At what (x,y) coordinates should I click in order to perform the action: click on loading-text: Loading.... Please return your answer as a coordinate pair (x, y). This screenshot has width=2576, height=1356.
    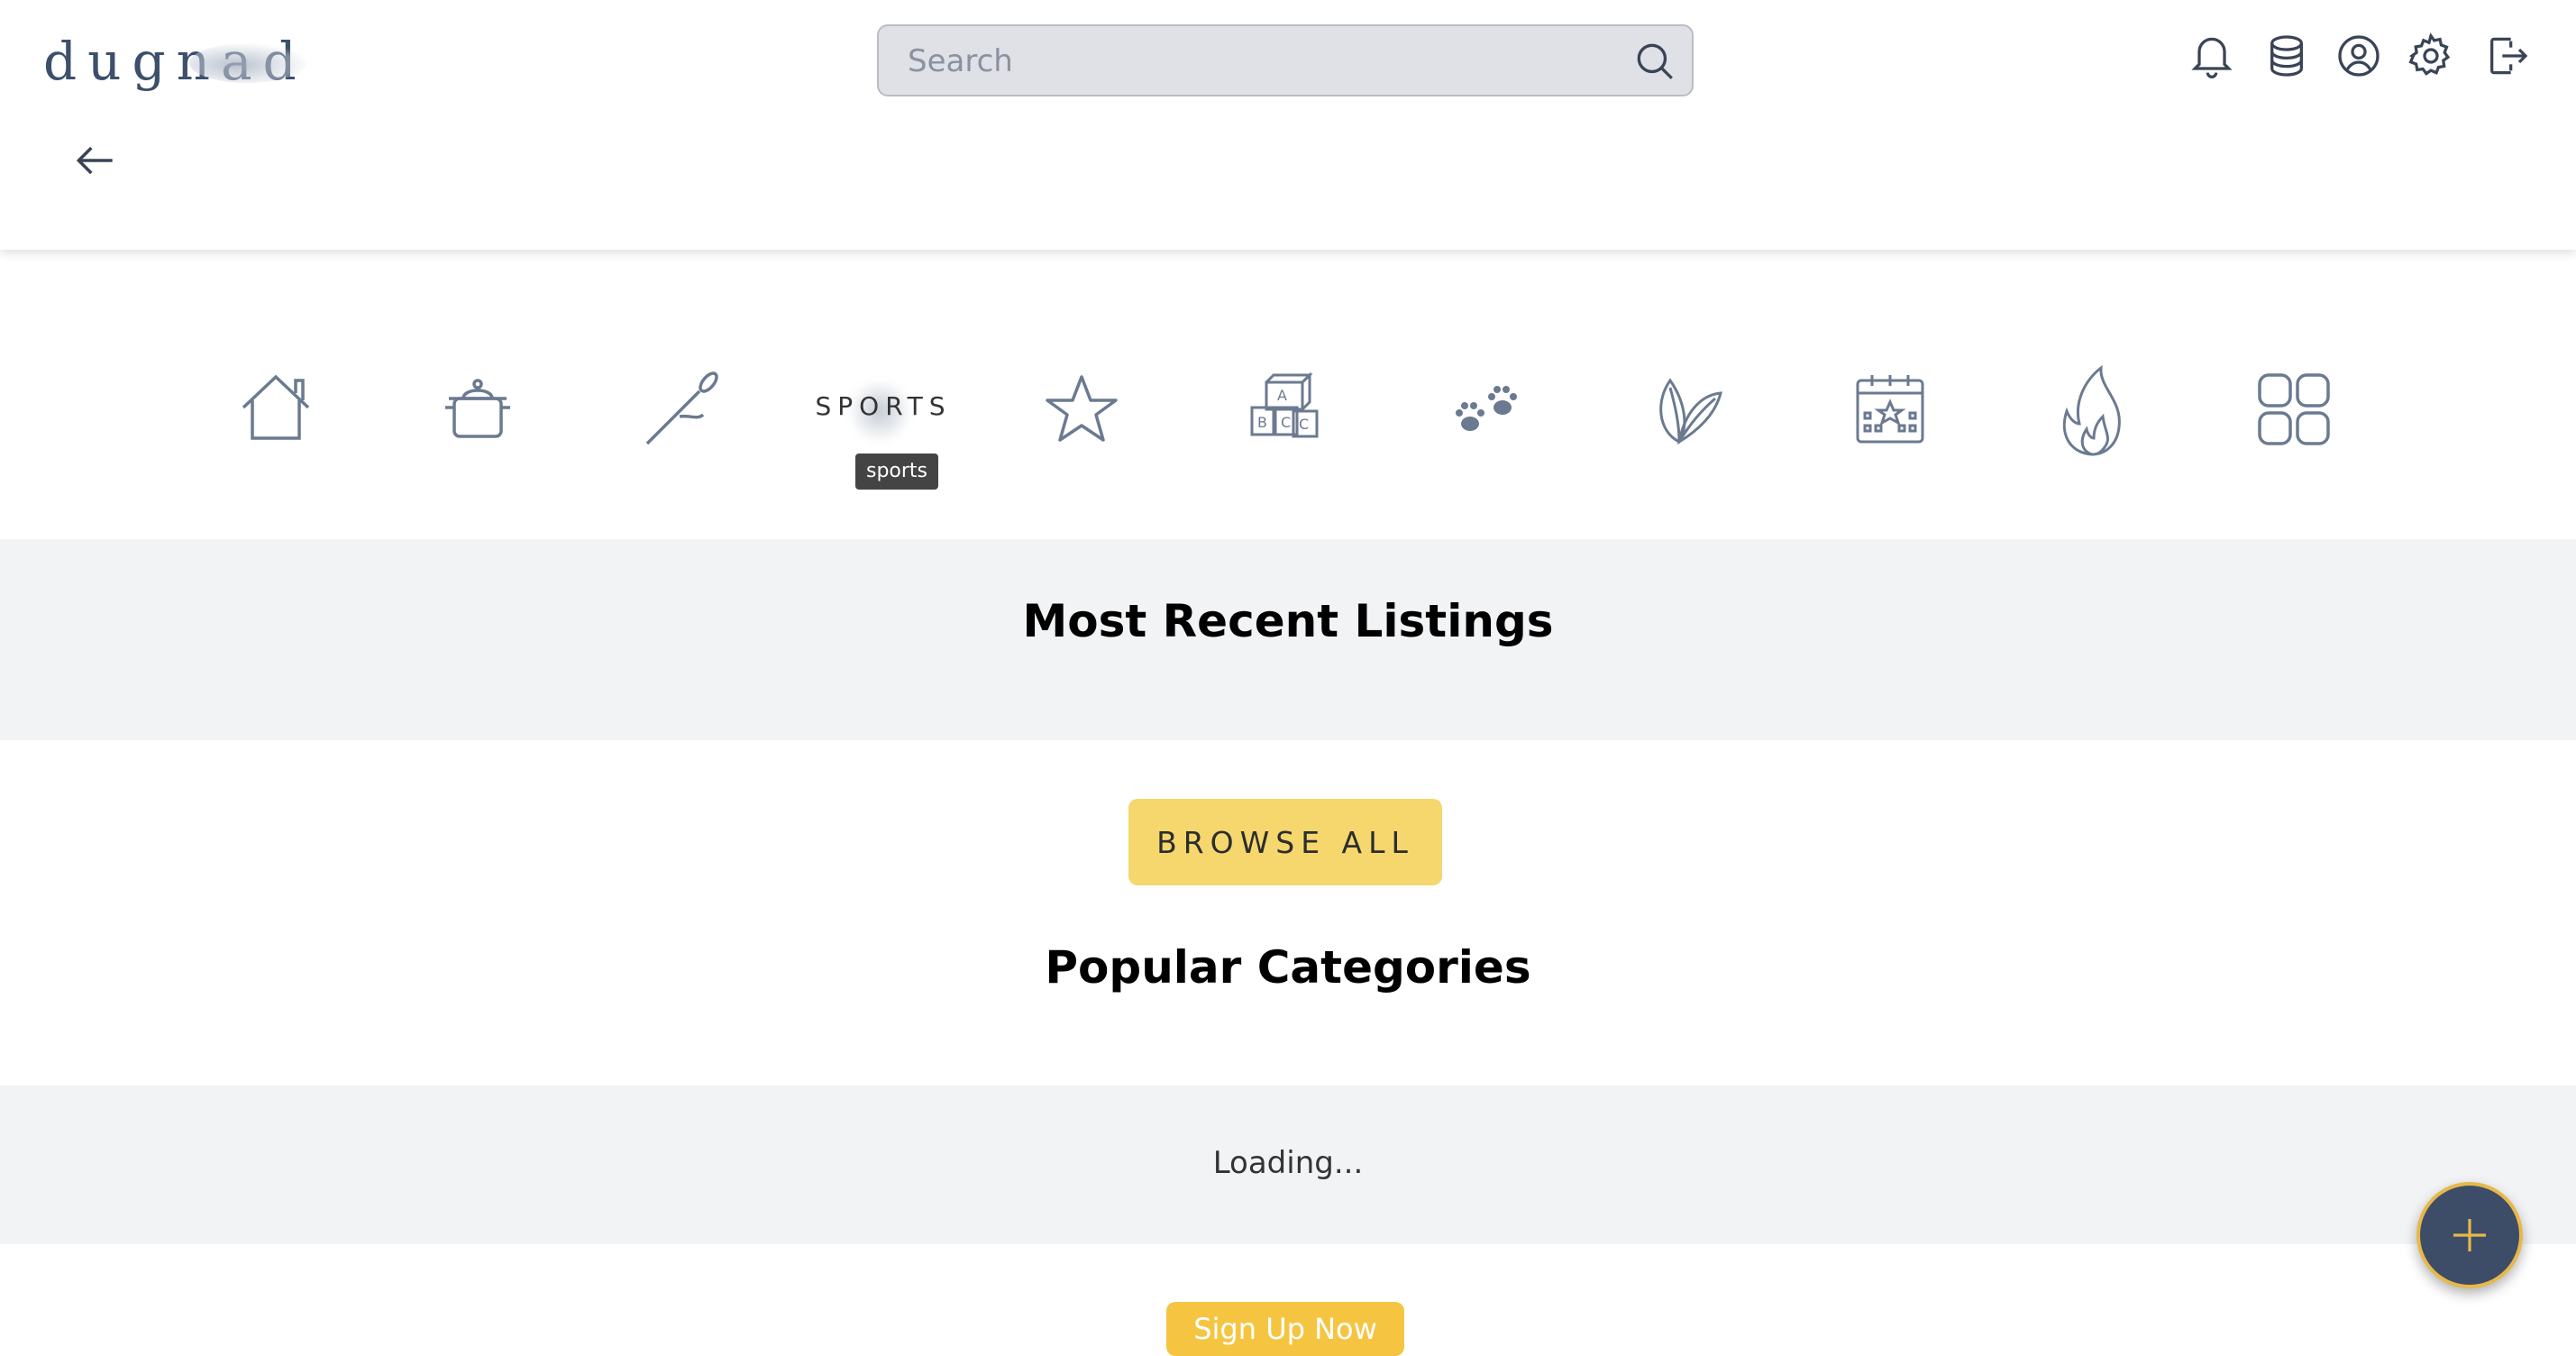
    Looking at the image, I should click on (1288, 1163).